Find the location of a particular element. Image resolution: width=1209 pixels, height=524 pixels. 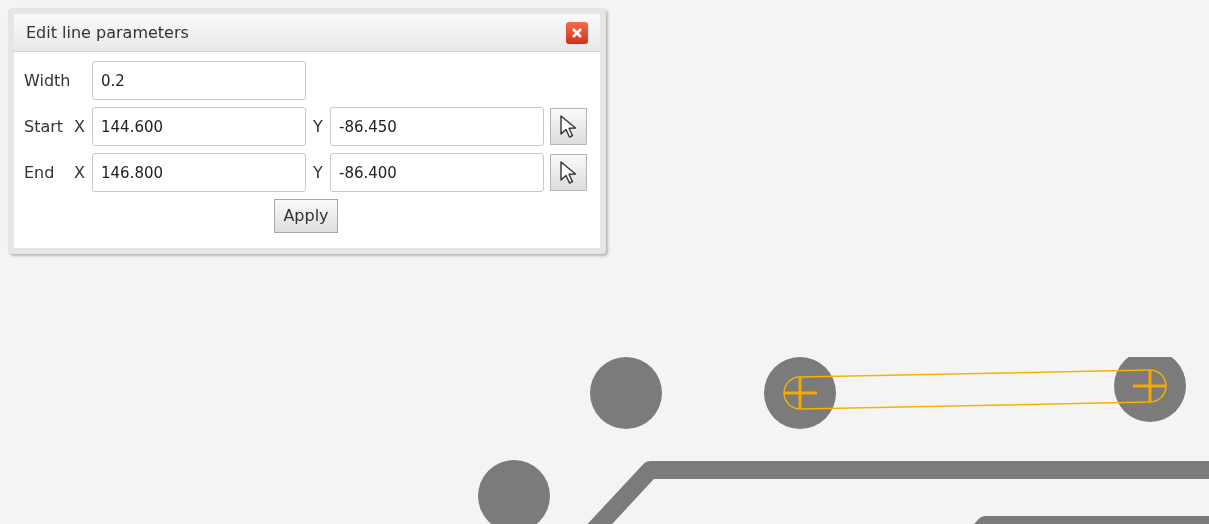

input-field: -86.400 is located at coordinates (437, 172).